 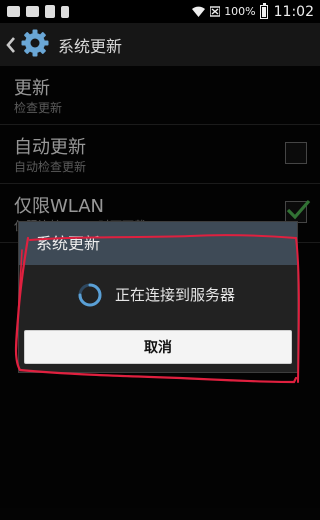 I want to click on status-bar: 100% 11:02, so click(x=160, y=11).